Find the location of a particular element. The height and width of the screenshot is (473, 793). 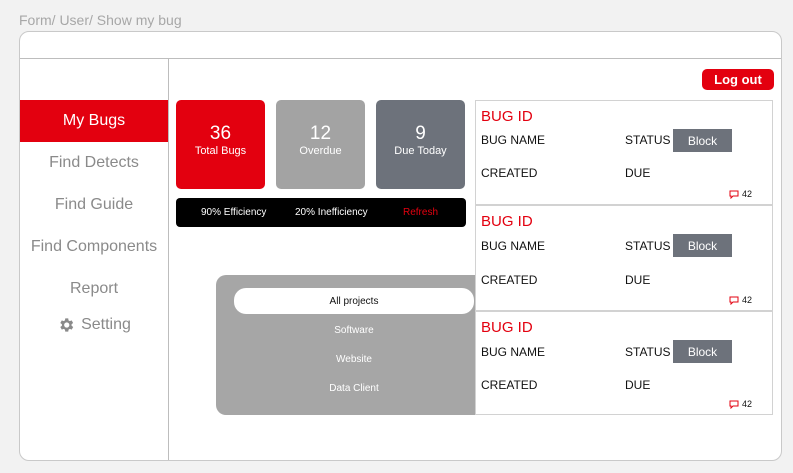

logout-button: Log out is located at coordinates (738, 79).